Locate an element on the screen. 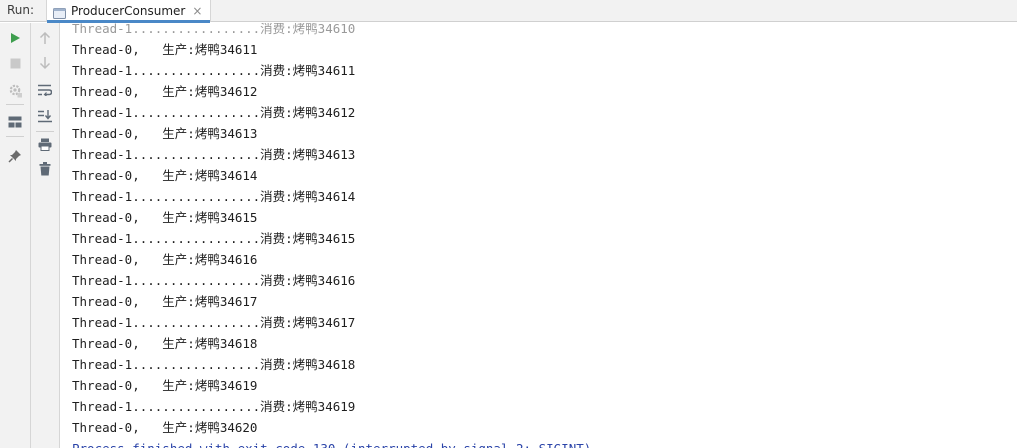 The height and width of the screenshot is (448, 1017). console-icon is located at coordinates (59, 12).